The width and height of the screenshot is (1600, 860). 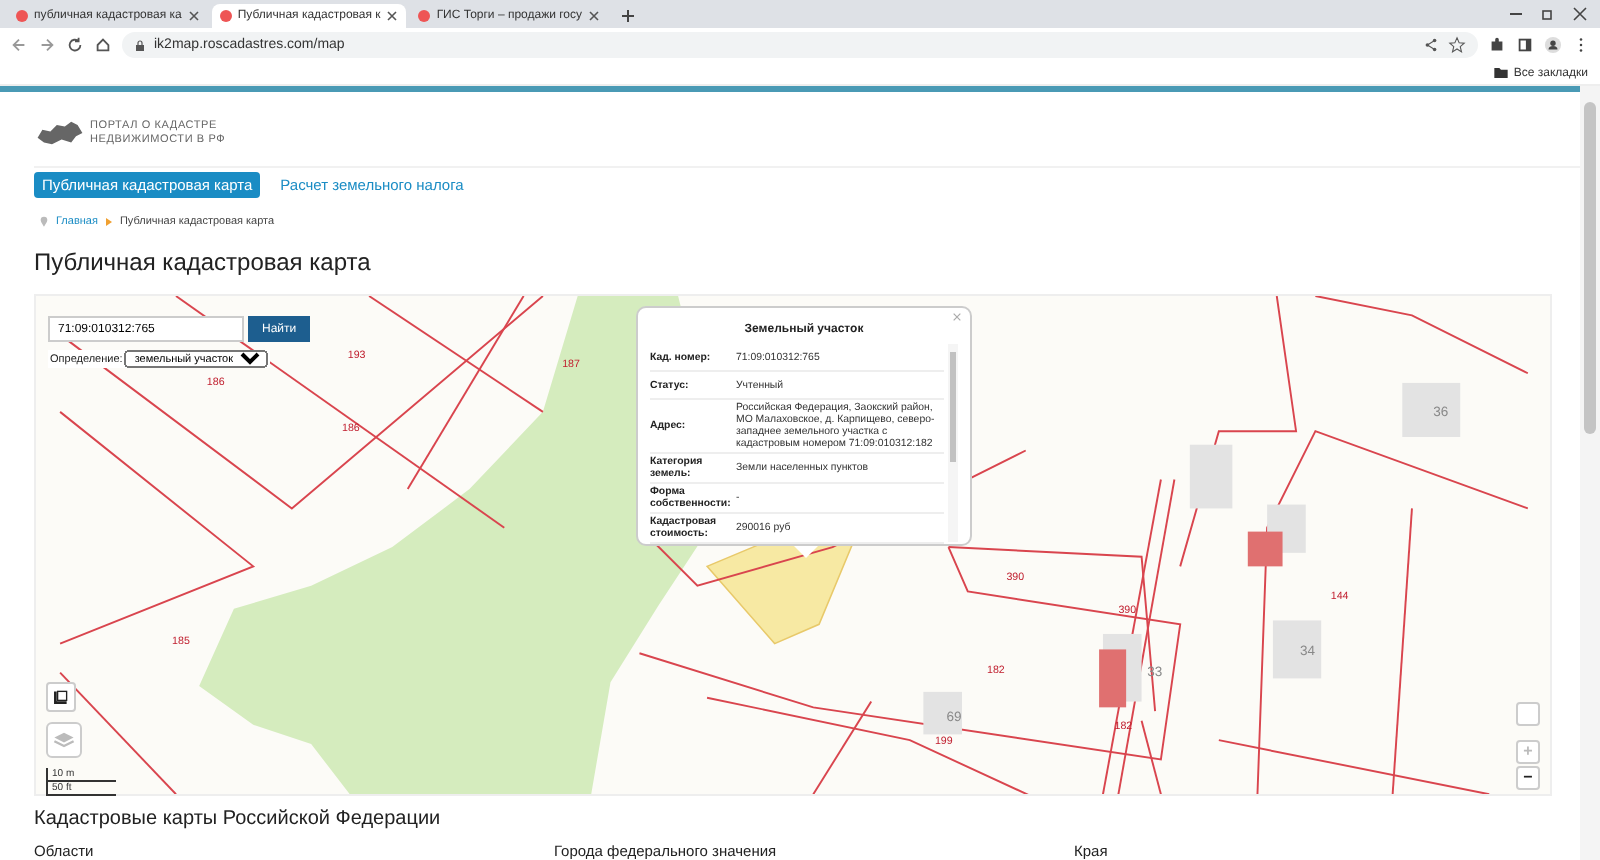 What do you see at coordinates (118, 733) in the screenshot?
I see `parcel-boundary` at bounding box center [118, 733].